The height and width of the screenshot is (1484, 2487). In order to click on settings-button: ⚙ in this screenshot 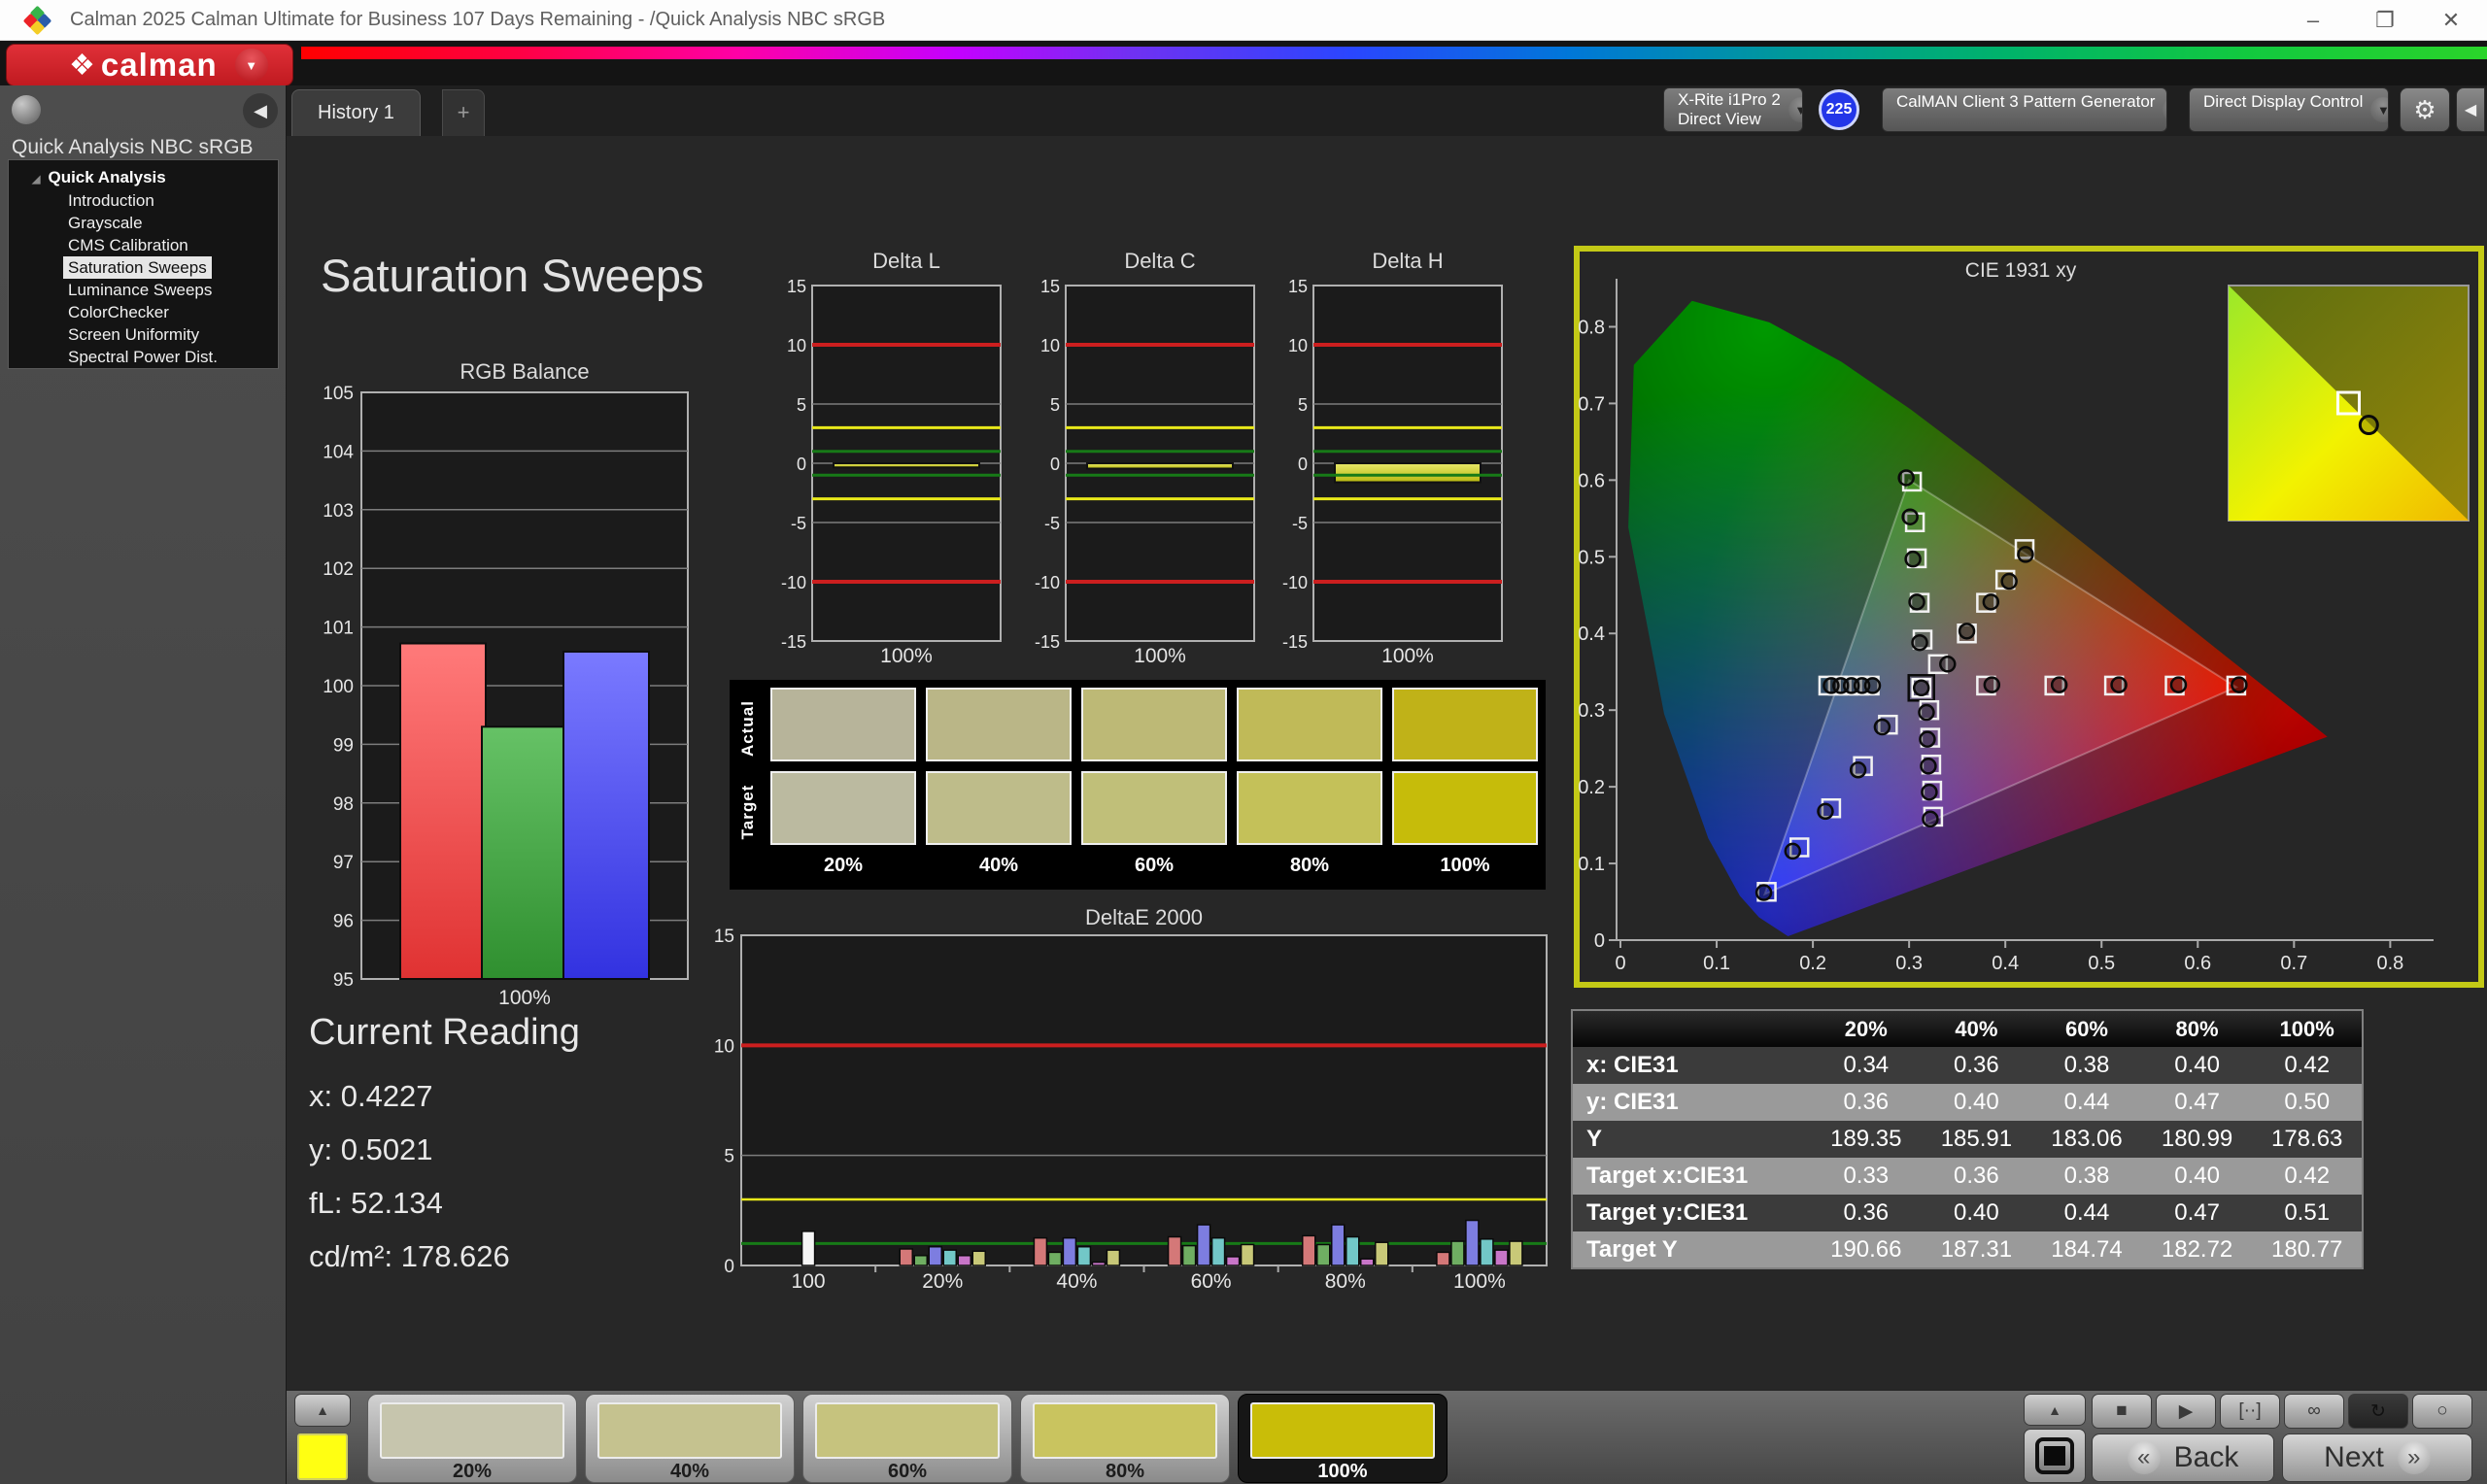, I will do `click(2425, 110)`.